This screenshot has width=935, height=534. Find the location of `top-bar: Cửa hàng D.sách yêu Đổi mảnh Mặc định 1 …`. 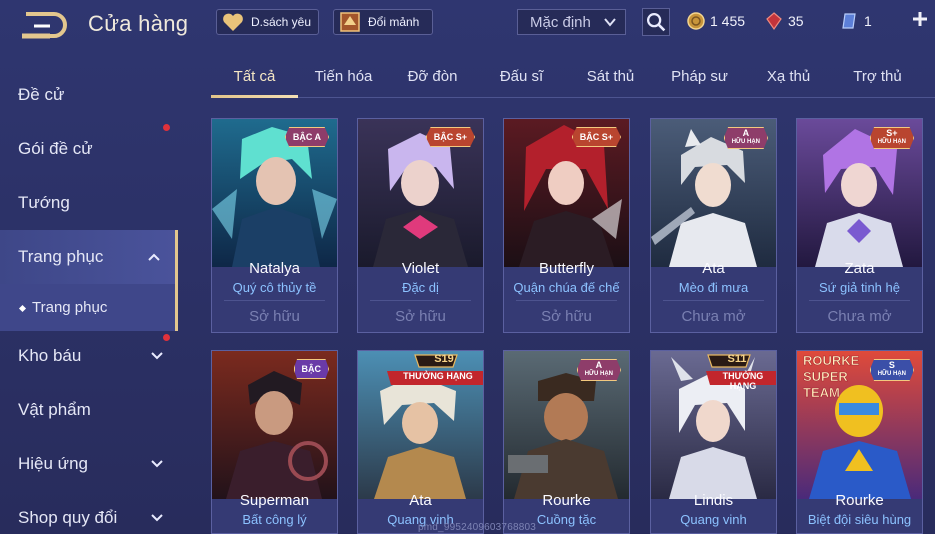

top-bar: Cửa hàng D.sách yêu Đổi mảnh Mặc định 1 … is located at coordinates (467, 25).